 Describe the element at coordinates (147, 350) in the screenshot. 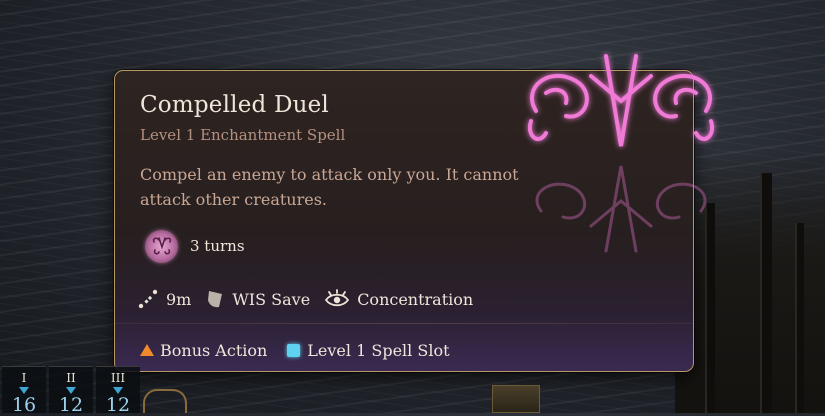

I see `bonus-action-triangle-icon` at that location.